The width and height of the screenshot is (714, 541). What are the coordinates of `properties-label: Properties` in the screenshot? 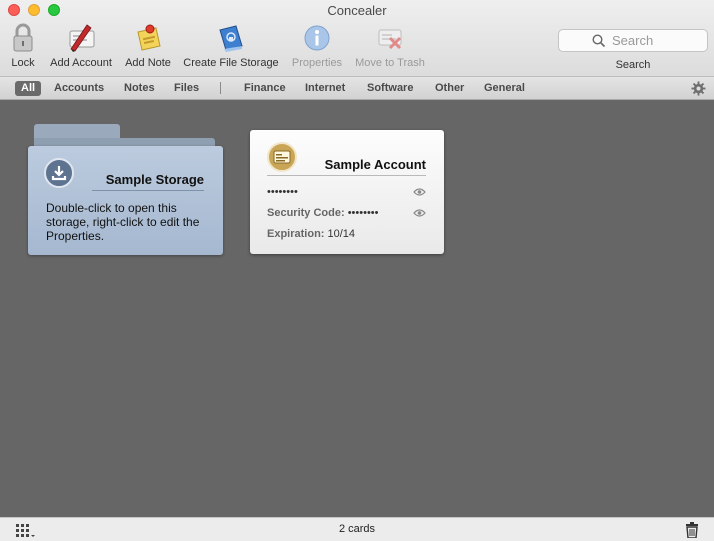 It's located at (317, 63).